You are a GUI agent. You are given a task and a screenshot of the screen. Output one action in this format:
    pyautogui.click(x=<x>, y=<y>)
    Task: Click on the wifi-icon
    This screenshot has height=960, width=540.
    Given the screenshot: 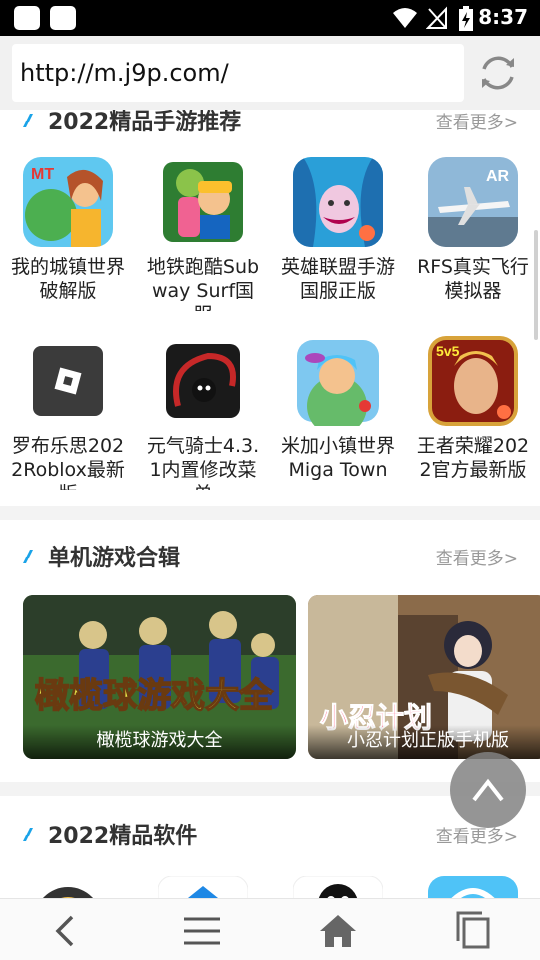 What is the action you would take?
    pyautogui.click(x=405, y=18)
    